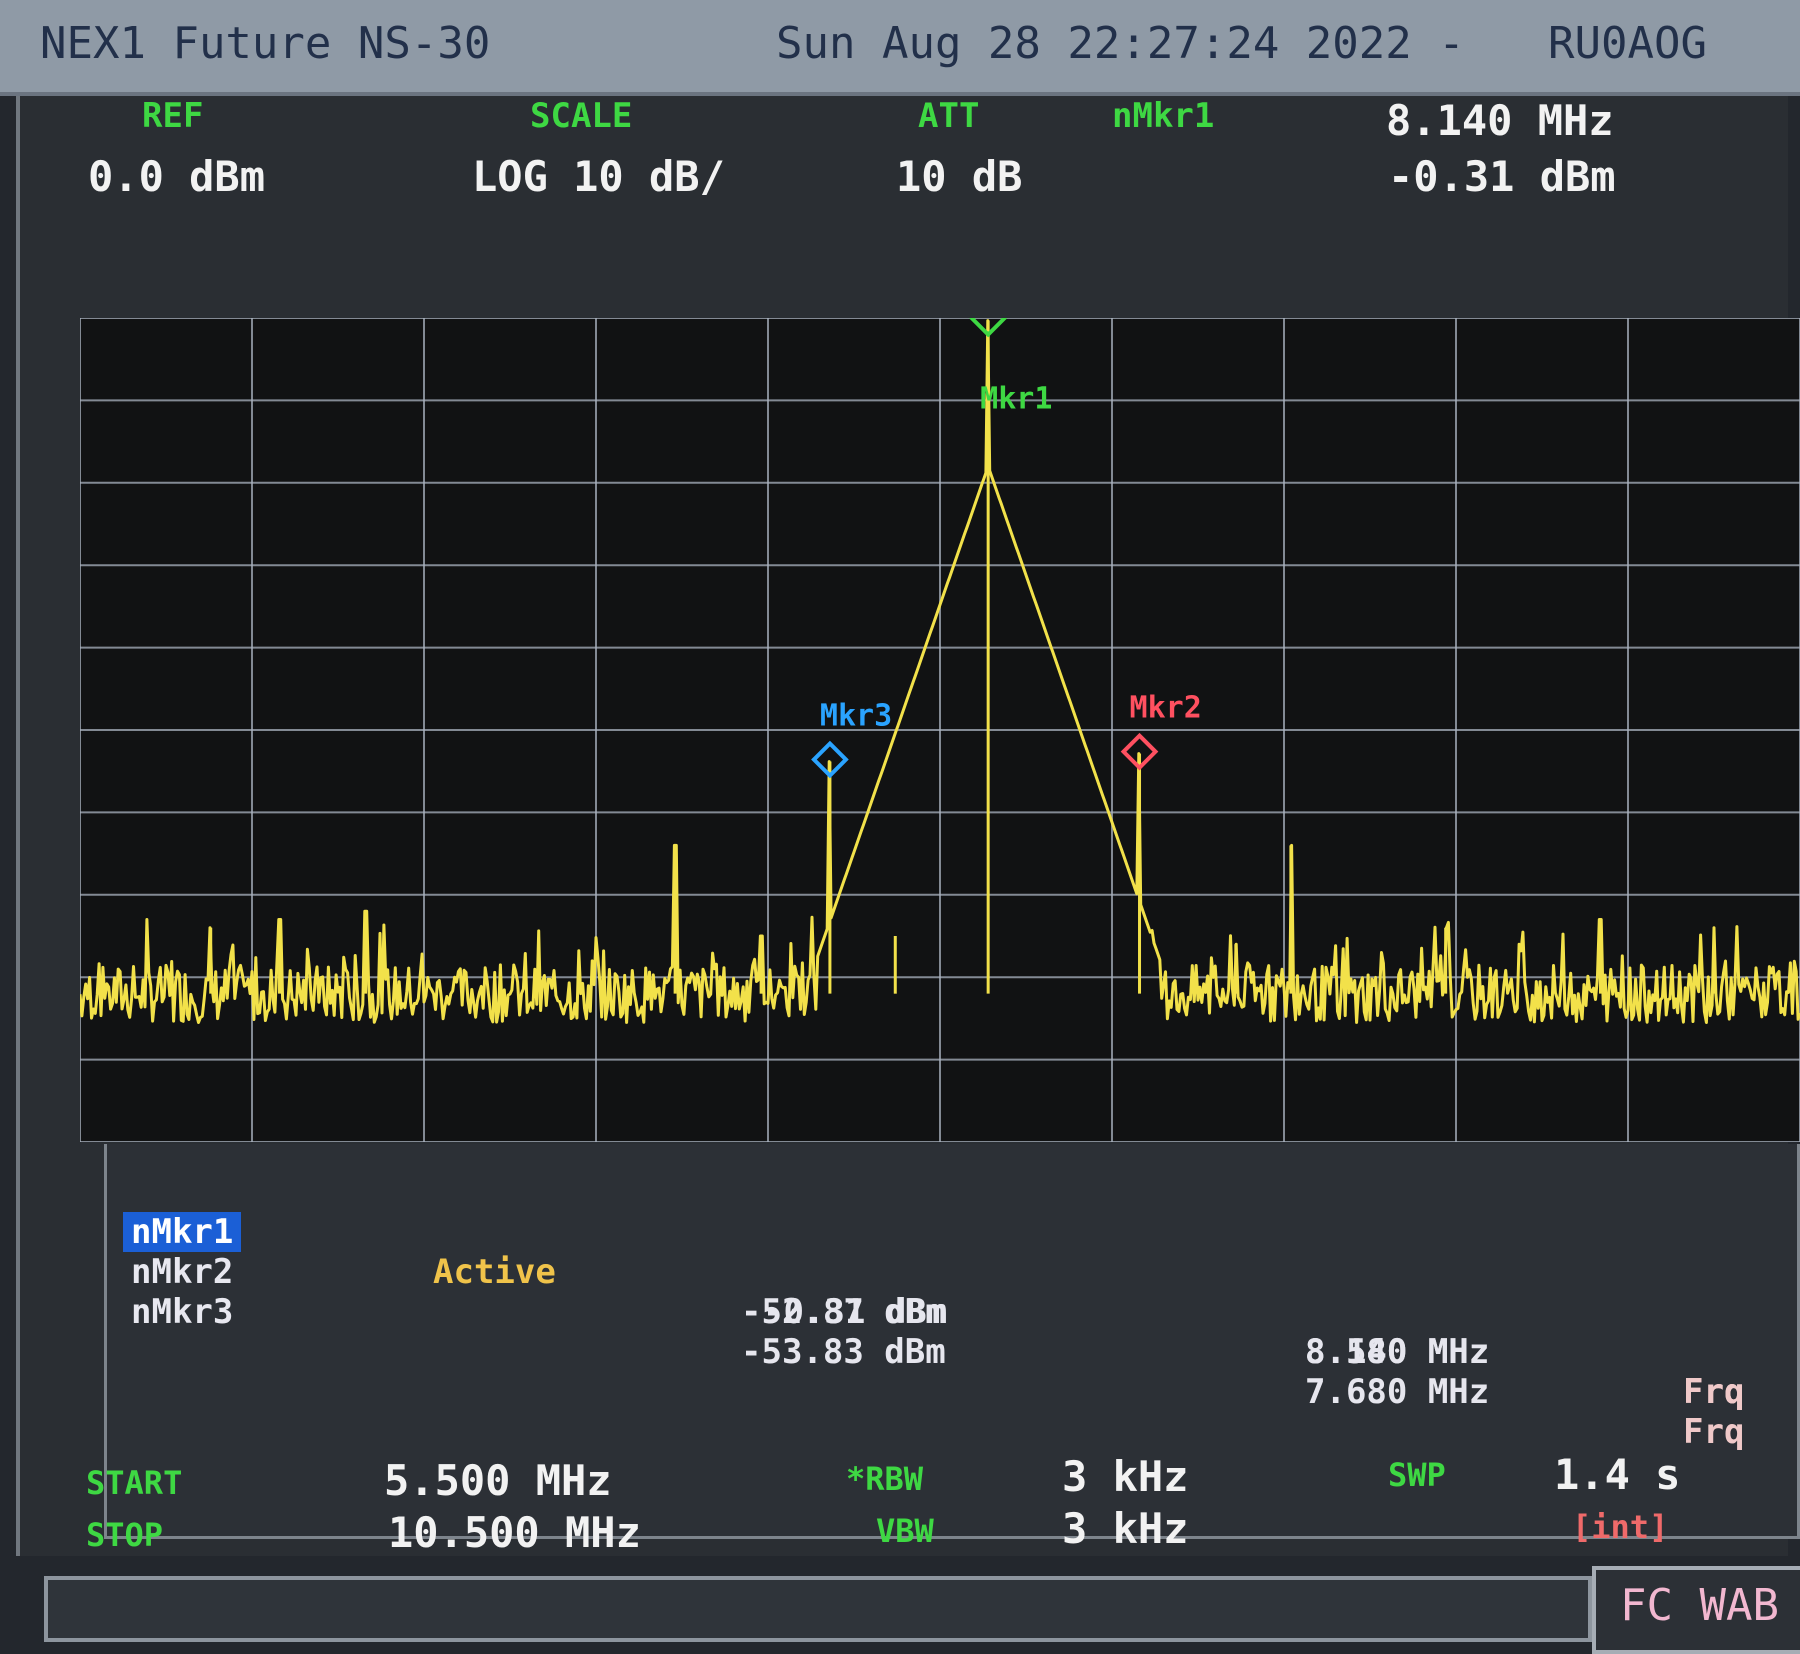  What do you see at coordinates (1166, 708) in the screenshot?
I see `marker-label: Mkr2` at bounding box center [1166, 708].